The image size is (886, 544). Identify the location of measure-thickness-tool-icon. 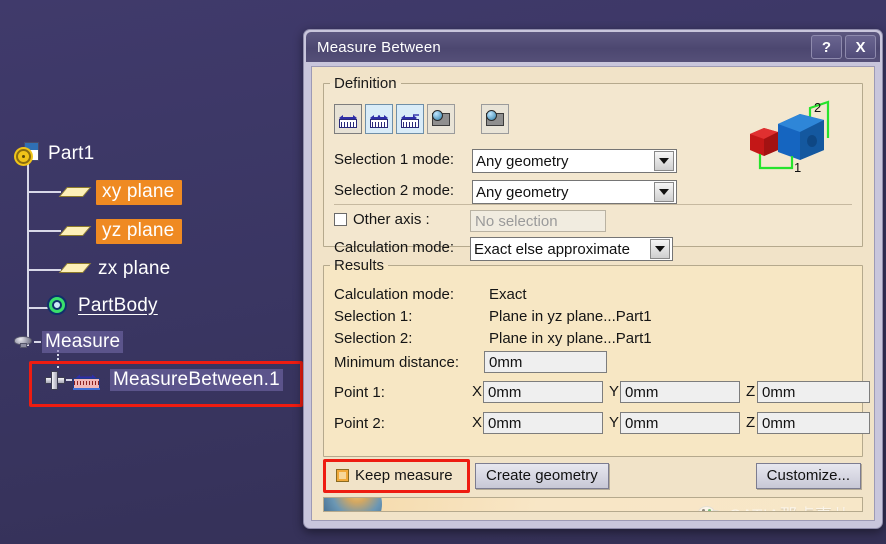
(495, 119).